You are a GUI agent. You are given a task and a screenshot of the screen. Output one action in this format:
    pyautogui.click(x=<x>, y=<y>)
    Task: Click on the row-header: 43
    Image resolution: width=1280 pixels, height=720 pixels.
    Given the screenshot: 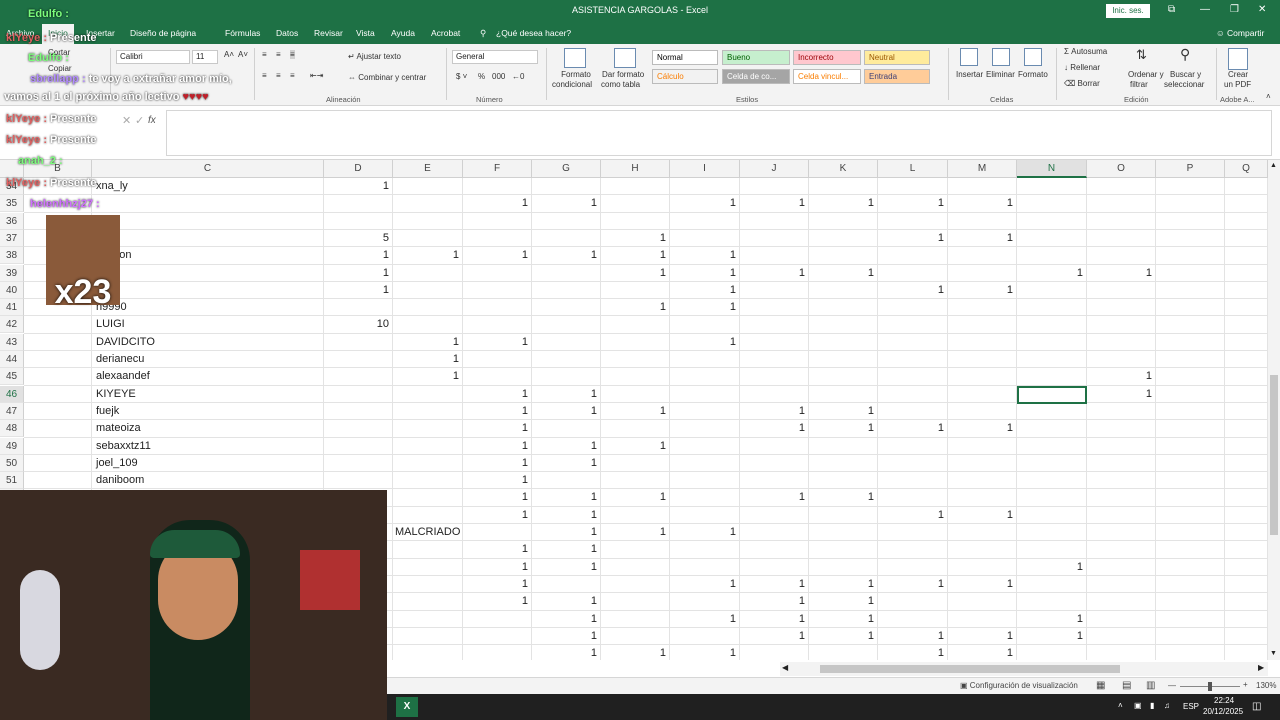 What is the action you would take?
    pyautogui.click(x=12, y=342)
    